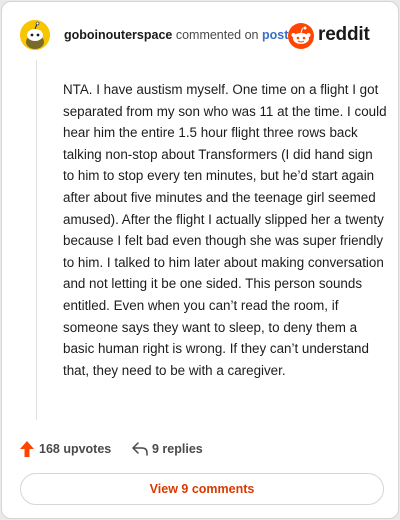 The width and height of the screenshot is (400, 520). Describe the element at coordinates (36, 240) in the screenshot. I see `thread-line` at that location.